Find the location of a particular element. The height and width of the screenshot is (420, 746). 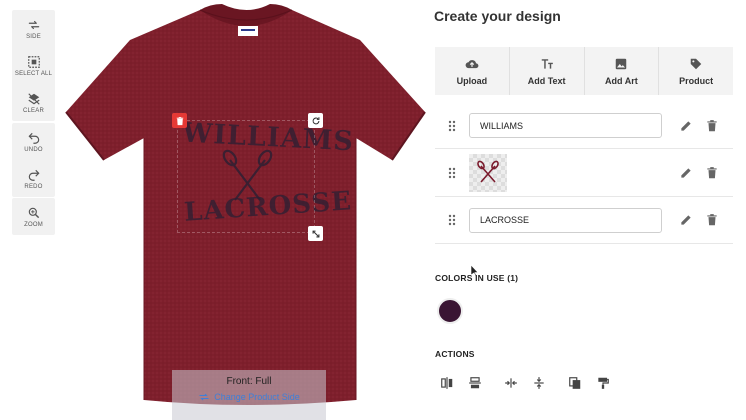

side-label: SIDE is located at coordinates (33, 36).